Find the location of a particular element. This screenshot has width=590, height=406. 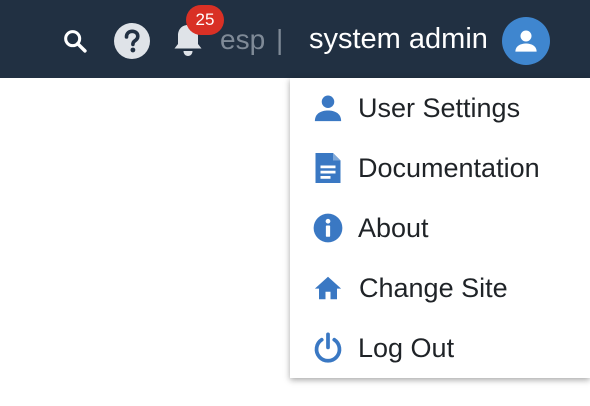

menu-item-change-site: Change Site is located at coordinates (440, 288).